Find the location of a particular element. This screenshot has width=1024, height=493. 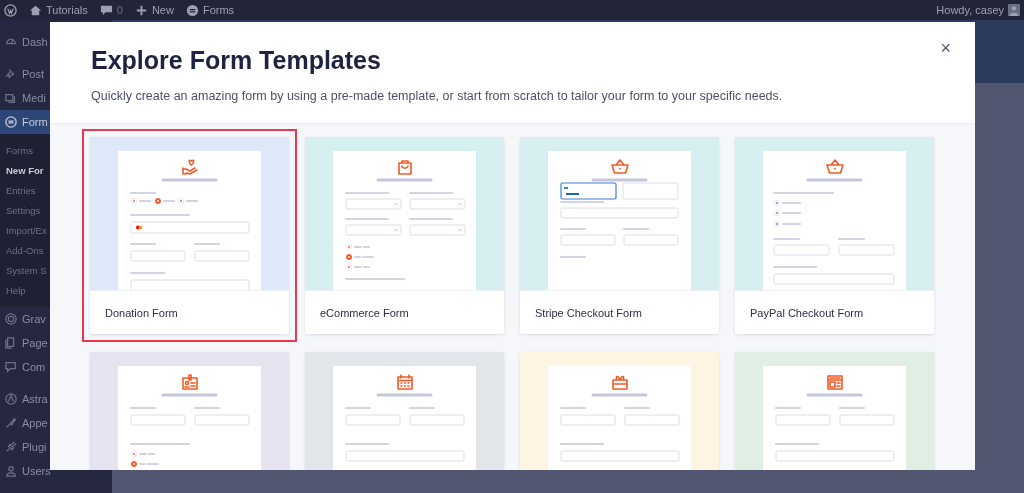

template-name: eCommerce Form is located at coordinates (364, 312).